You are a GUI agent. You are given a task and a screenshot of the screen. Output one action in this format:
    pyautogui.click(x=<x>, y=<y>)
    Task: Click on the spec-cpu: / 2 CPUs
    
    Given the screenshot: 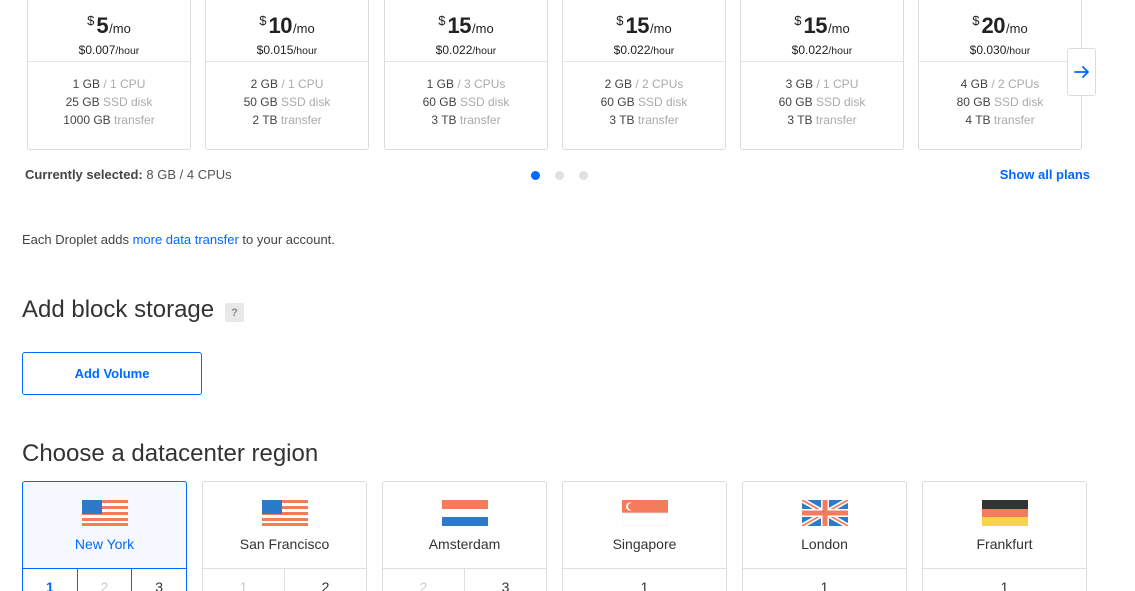 What is the action you would take?
    pyautogui.click(x=1015, y=84)
    